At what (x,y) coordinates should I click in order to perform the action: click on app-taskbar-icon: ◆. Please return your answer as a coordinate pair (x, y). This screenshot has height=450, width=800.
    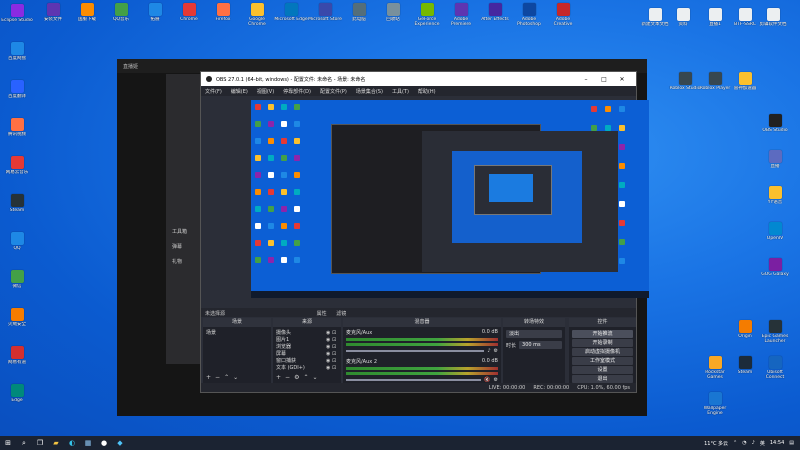
    Looking at the image, I should click on (120, 443).